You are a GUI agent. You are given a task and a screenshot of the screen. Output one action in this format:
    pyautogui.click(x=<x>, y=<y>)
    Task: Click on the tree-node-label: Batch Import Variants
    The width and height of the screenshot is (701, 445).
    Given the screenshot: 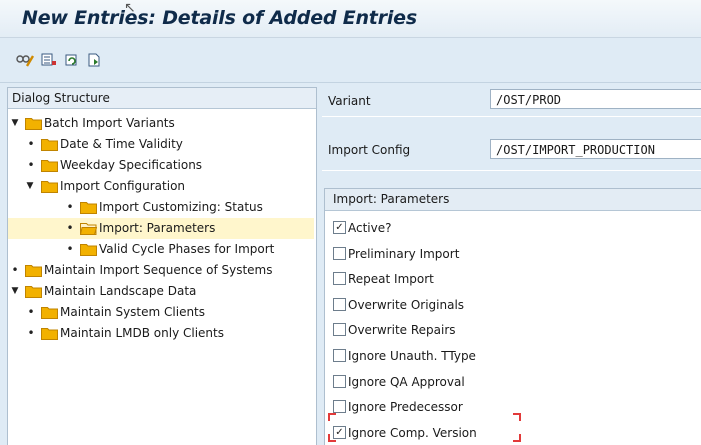 What is the action you would take?
    pyautogui.click(x=109, y=123)
    